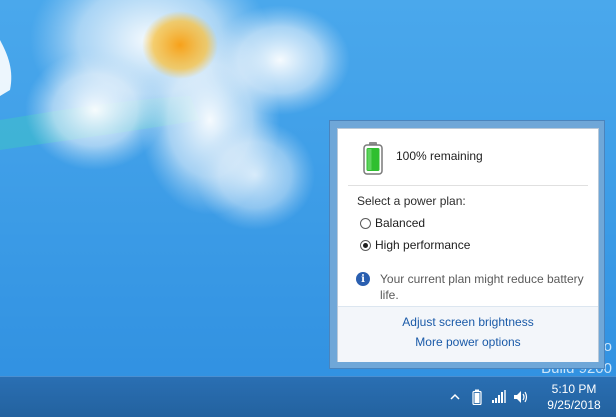 This screenshot has height=417, width=616. Describe the element at coordinates (400, 223) in the screenshot. I see `power-plan-balanced-label: Balanced` at that location.